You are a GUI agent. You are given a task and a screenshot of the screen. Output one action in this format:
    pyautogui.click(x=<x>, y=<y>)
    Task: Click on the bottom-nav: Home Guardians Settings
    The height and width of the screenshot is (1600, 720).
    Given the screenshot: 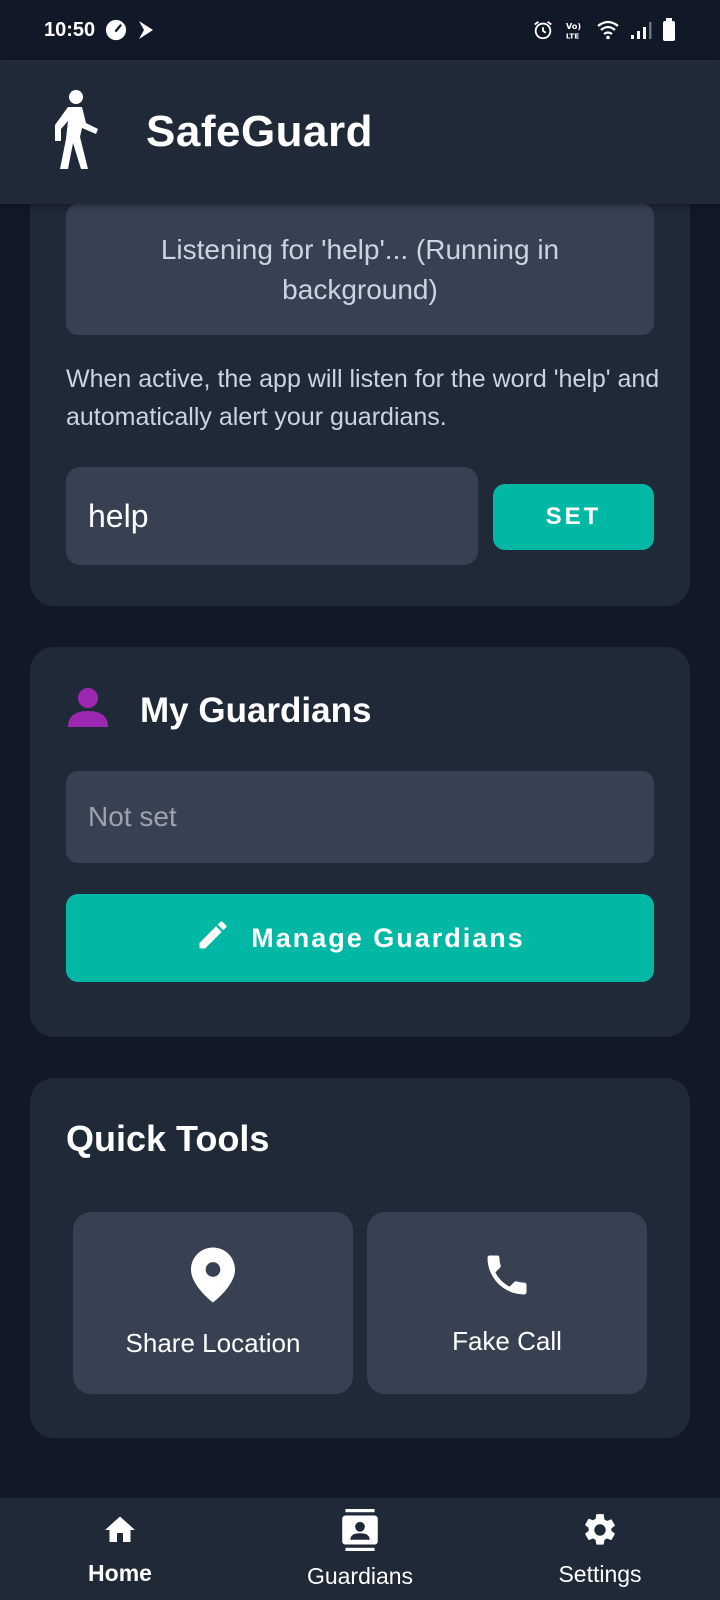 What is the action you would take?
    pyautogui.click(x=360, y=1549)
    